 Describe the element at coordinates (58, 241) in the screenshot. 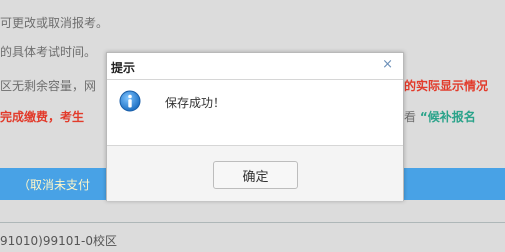

I see `campus-text: 91010)99101-0校区` at that location.